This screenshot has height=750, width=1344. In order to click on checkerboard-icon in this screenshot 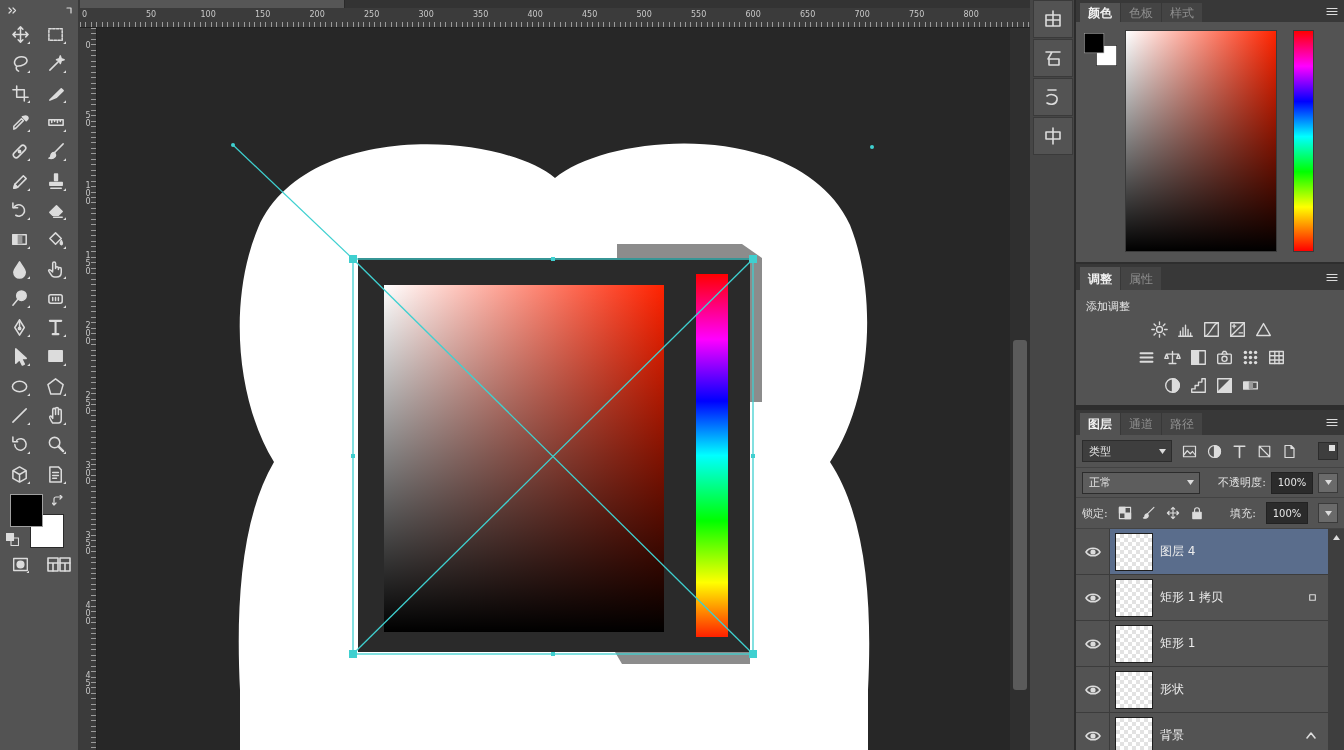, I will do `click(1124, 513)`.